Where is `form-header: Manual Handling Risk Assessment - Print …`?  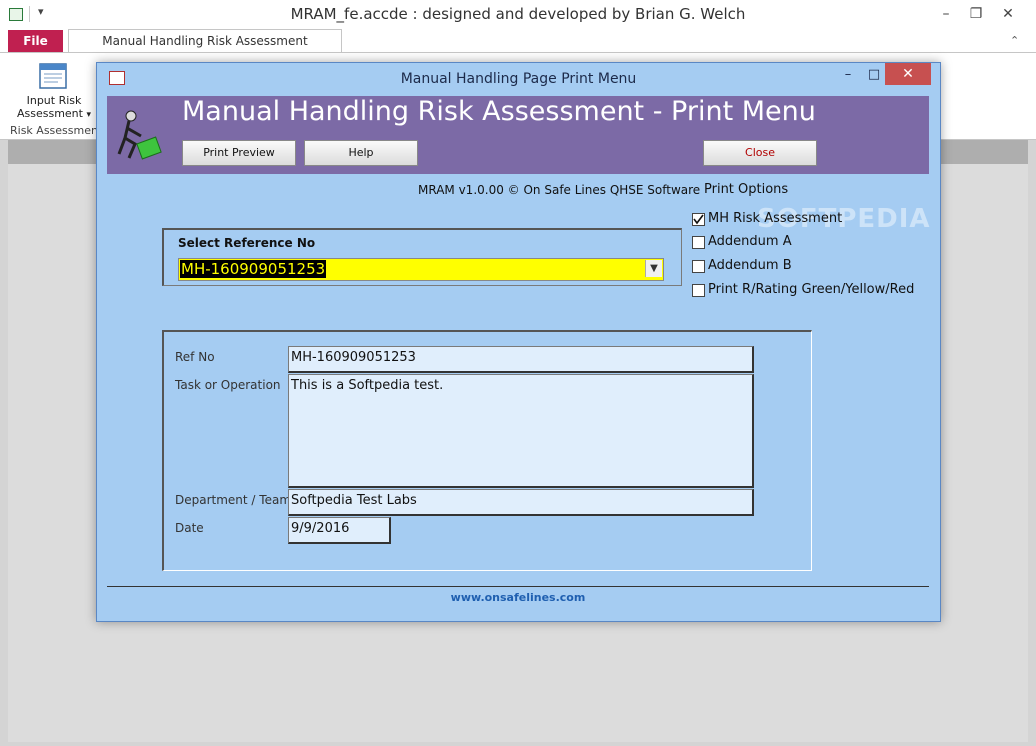 form-header: Manual Handling Risk Assessment - Print … is located at coordinates (518, 135).